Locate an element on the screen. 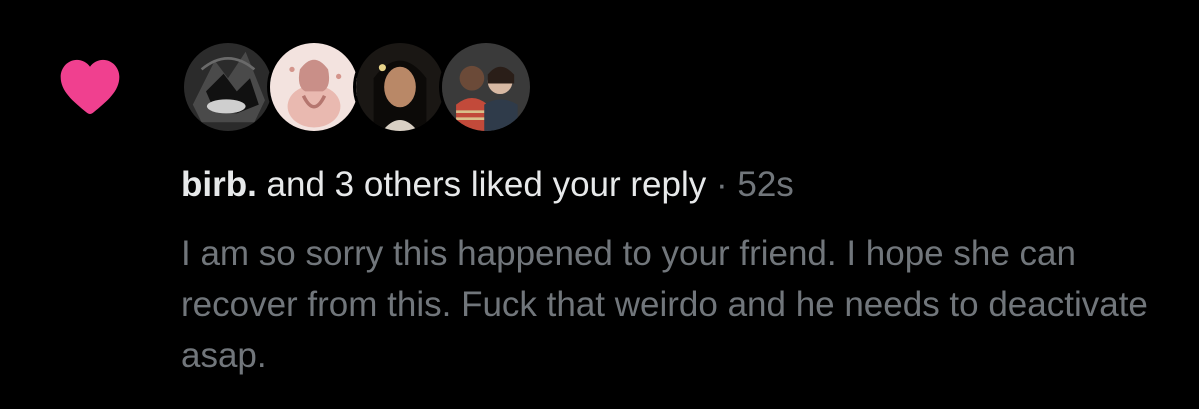 The width and height of the screenshot is (1199, 409). timestamp: 52s is located at coordinates (765, 184).